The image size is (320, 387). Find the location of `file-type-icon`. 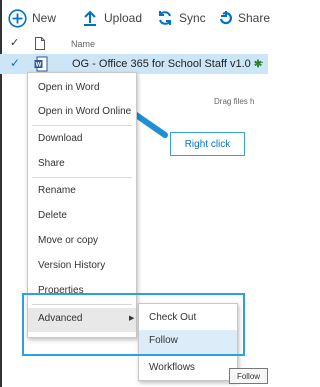

file-type-icon is located at coordinates (40, 43).